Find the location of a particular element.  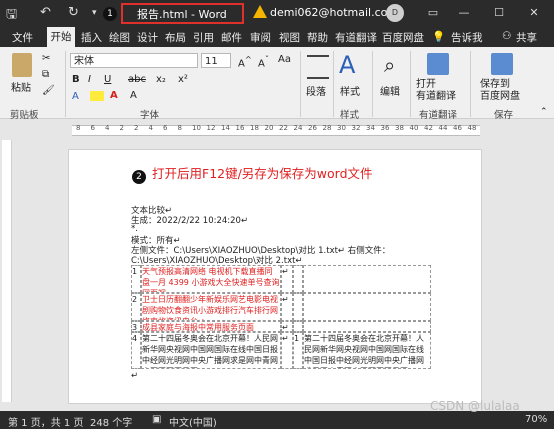

customize-qat-icon: ▾ is located at coordinates (94, 13).